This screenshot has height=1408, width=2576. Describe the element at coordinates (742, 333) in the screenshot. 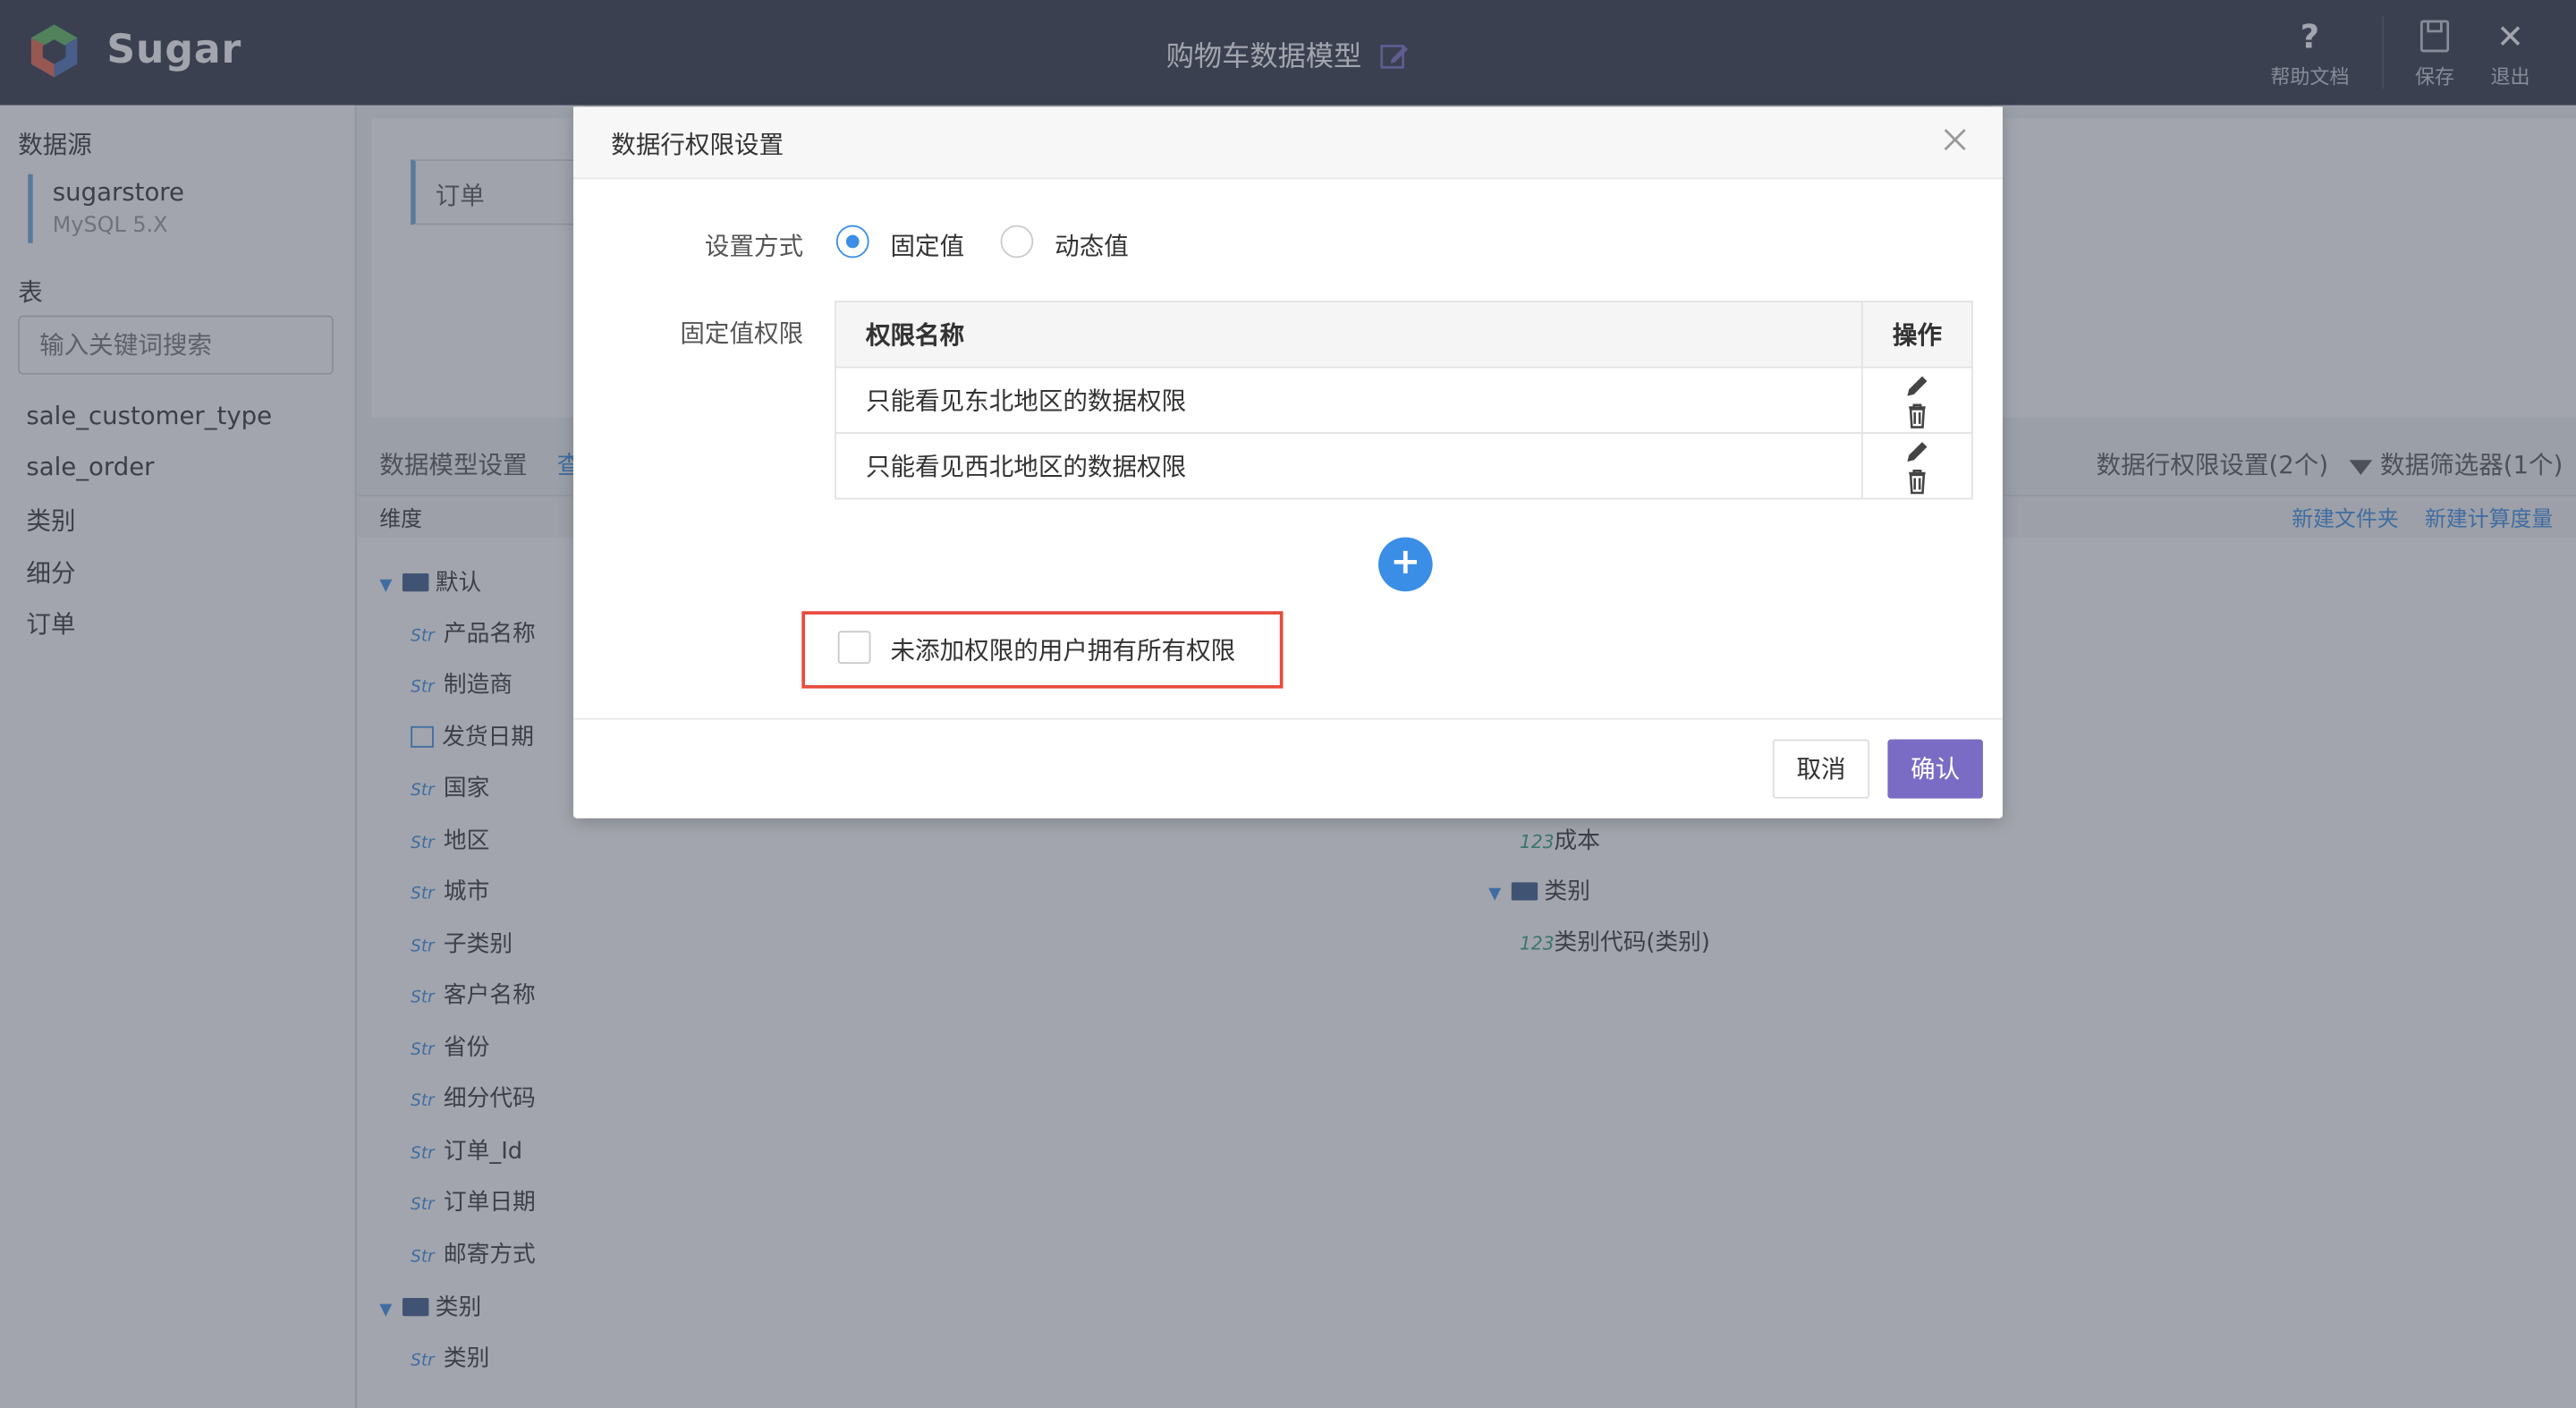

I see `fixed-permission-label: 固定值权限` at that location.